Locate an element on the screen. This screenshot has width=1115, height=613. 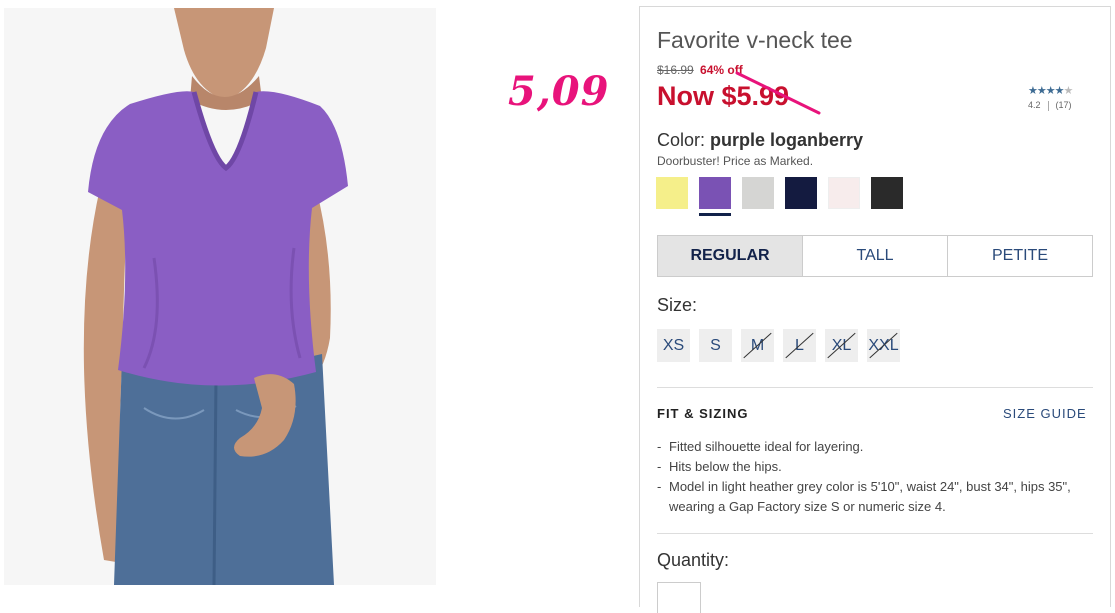
size-selector: XS S M L XL XXL is located at coordinates (783, 345).